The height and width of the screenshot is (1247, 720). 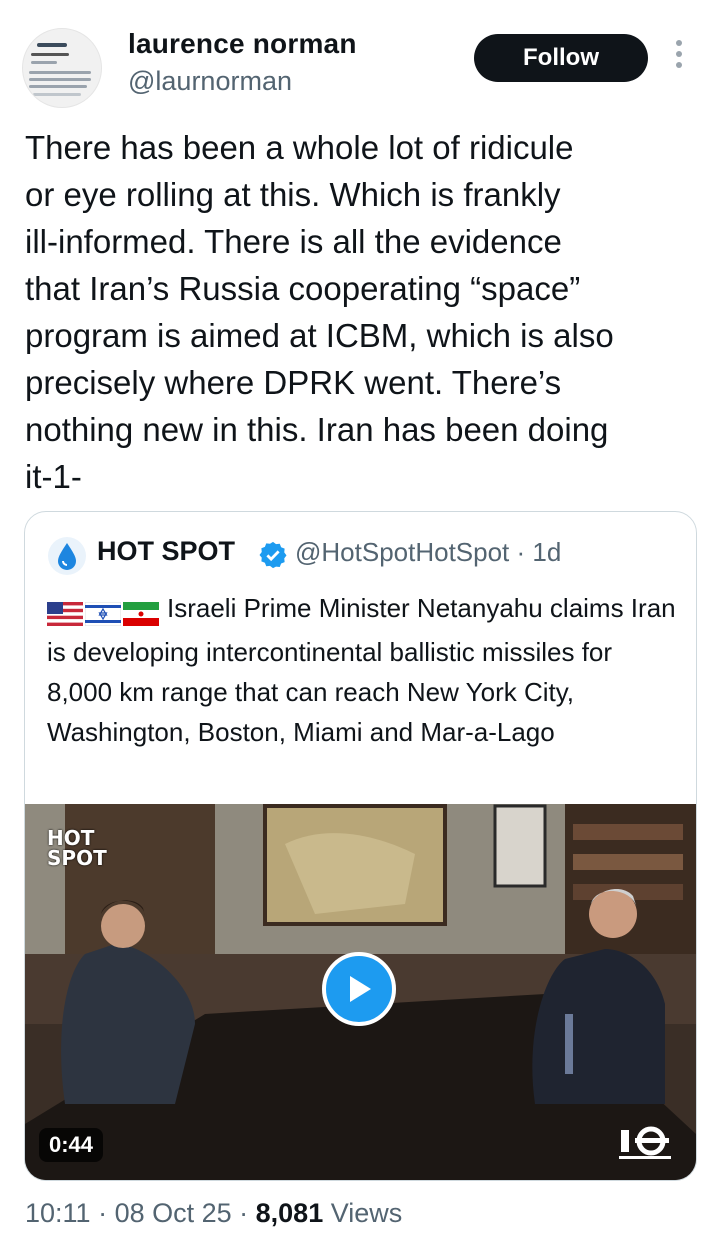 I want to click on quote-avatar, so click(x=67, y=556).